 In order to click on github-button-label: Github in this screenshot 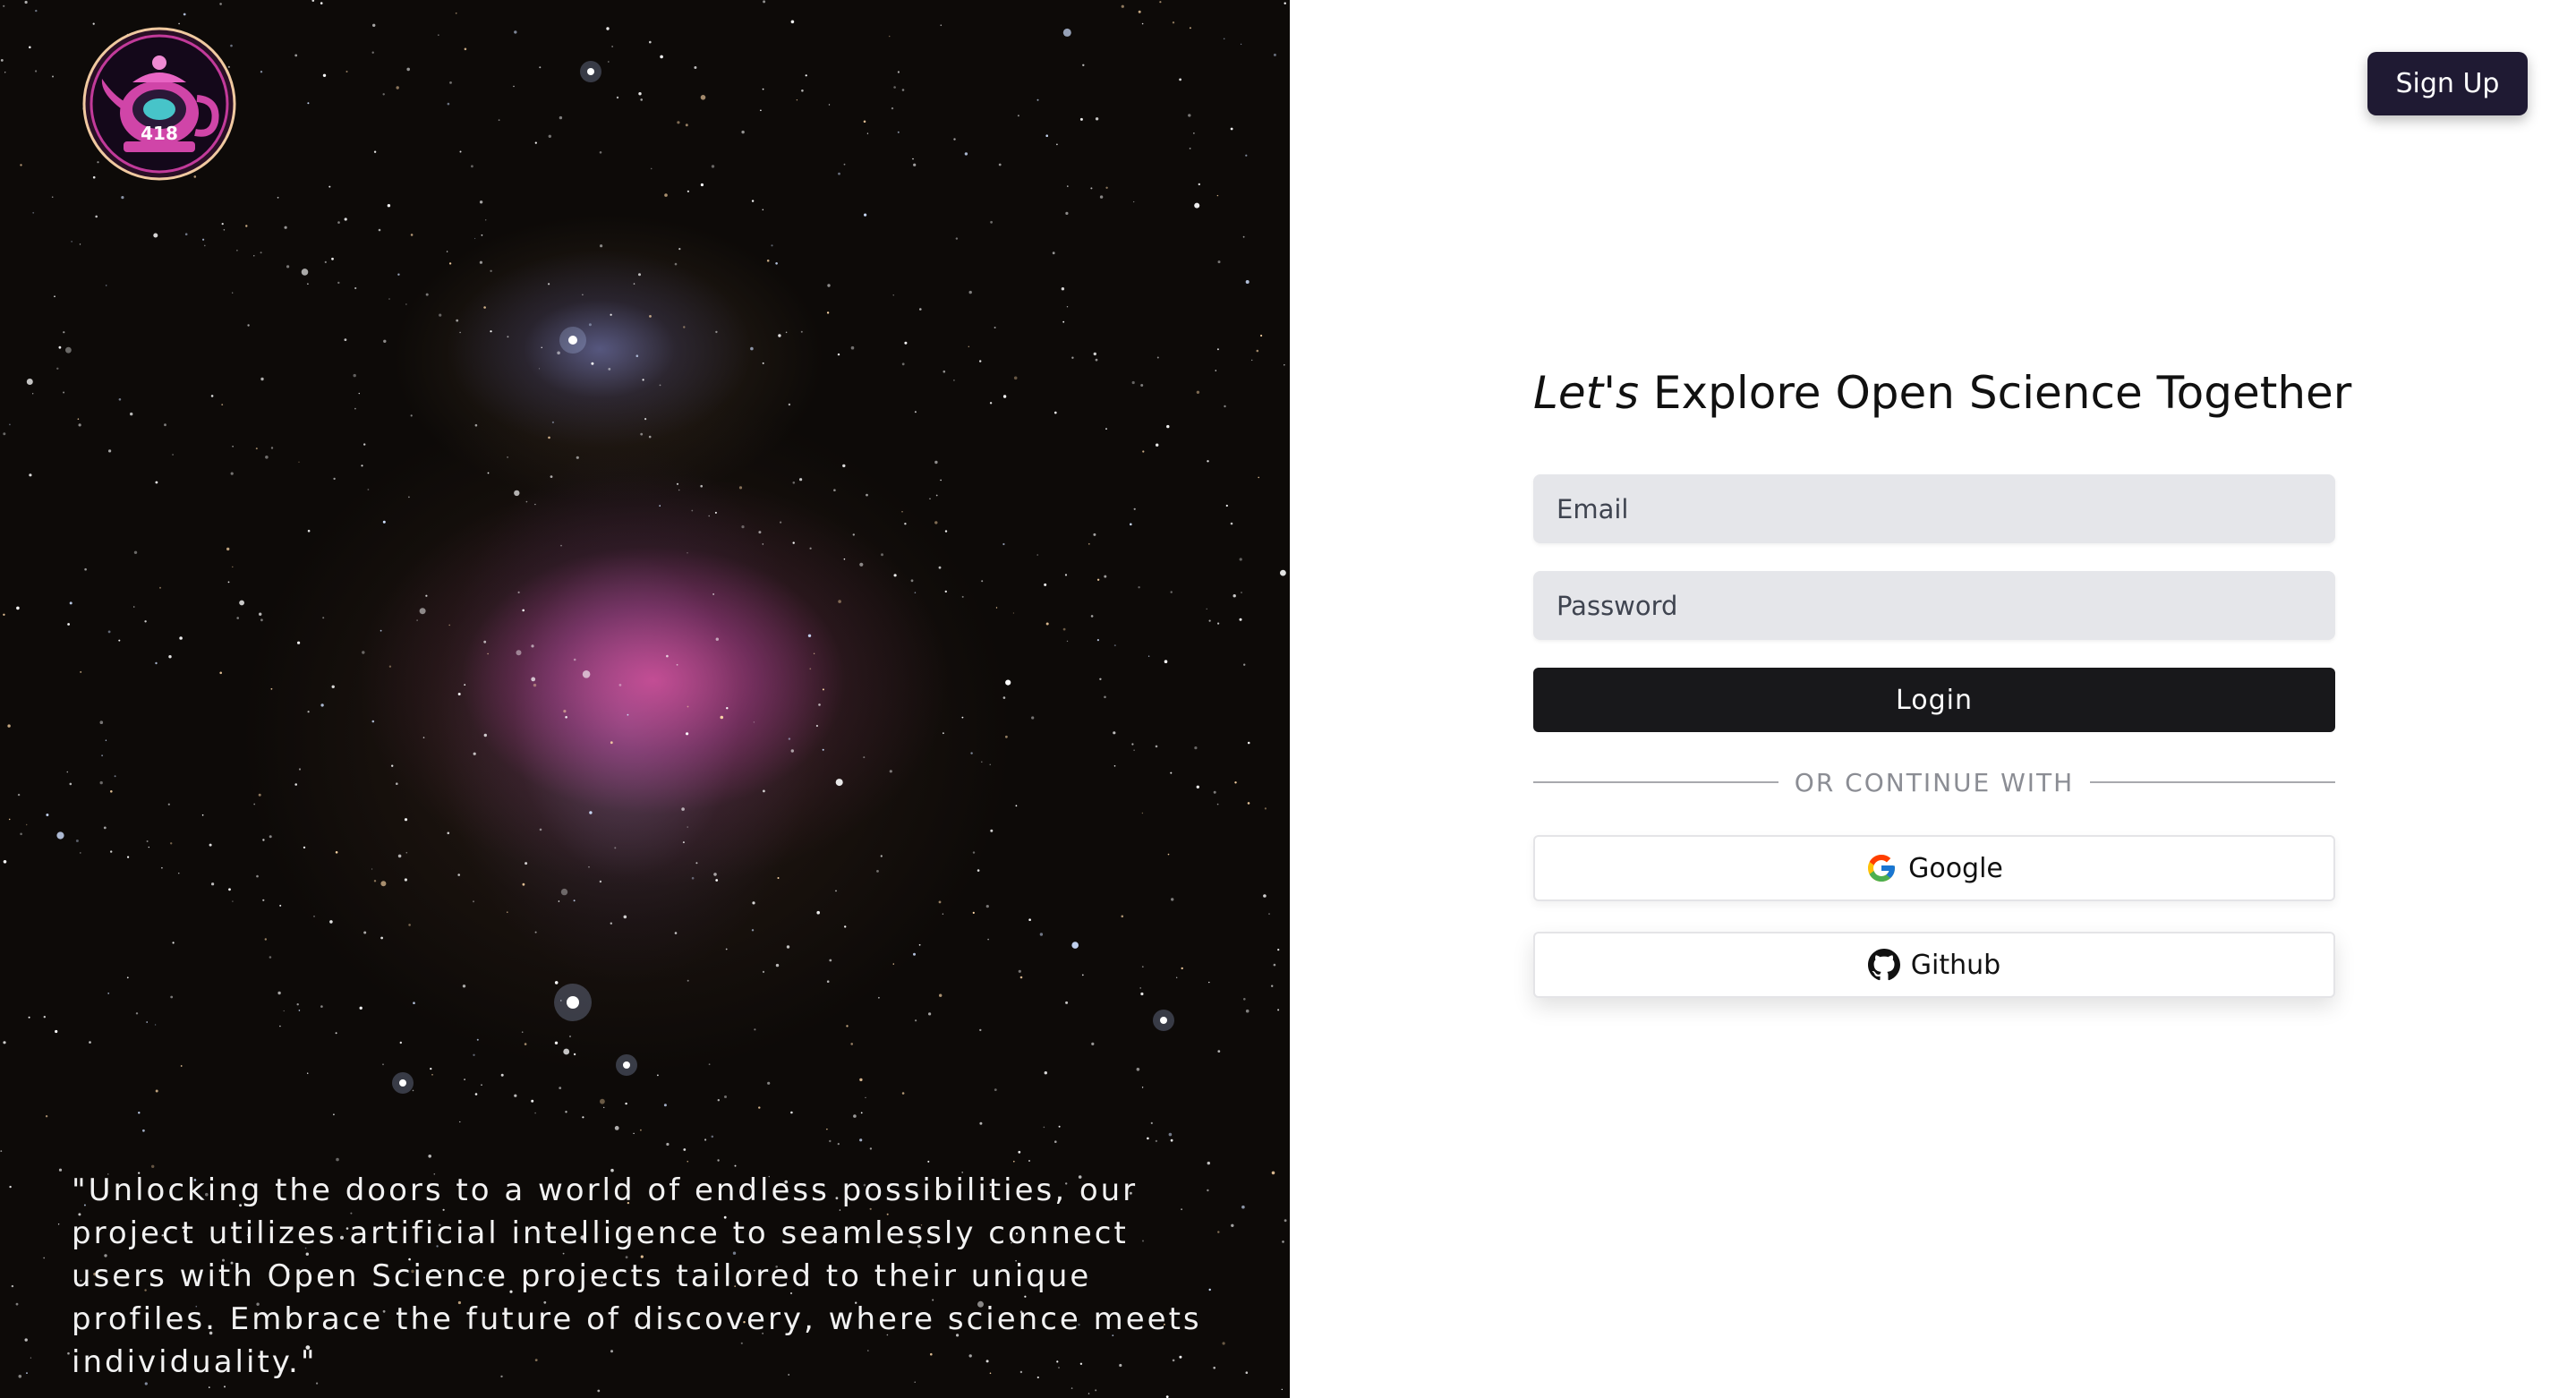, I will do `click(1955, 965)`.